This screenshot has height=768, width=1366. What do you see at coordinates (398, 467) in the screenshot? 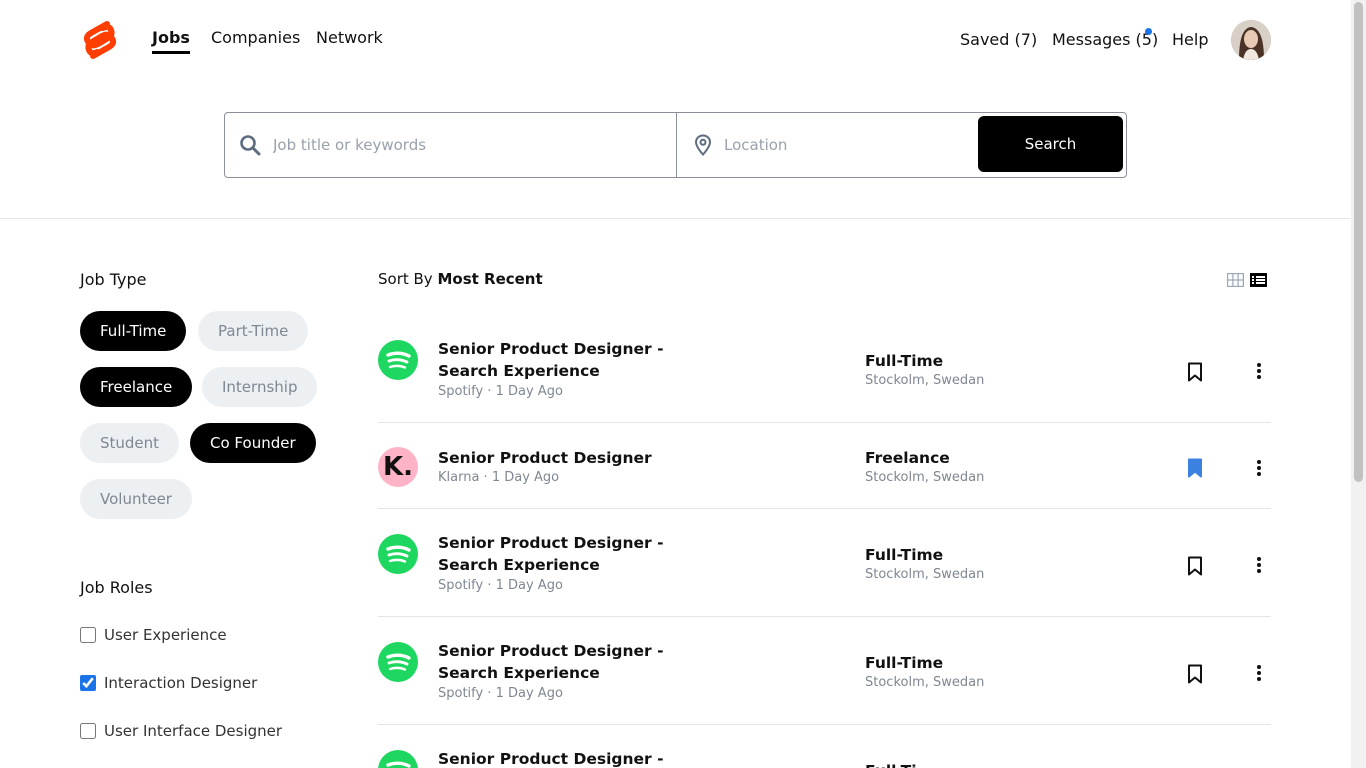
I see `klarna-logo: K.` at bounding box center [398, 467].